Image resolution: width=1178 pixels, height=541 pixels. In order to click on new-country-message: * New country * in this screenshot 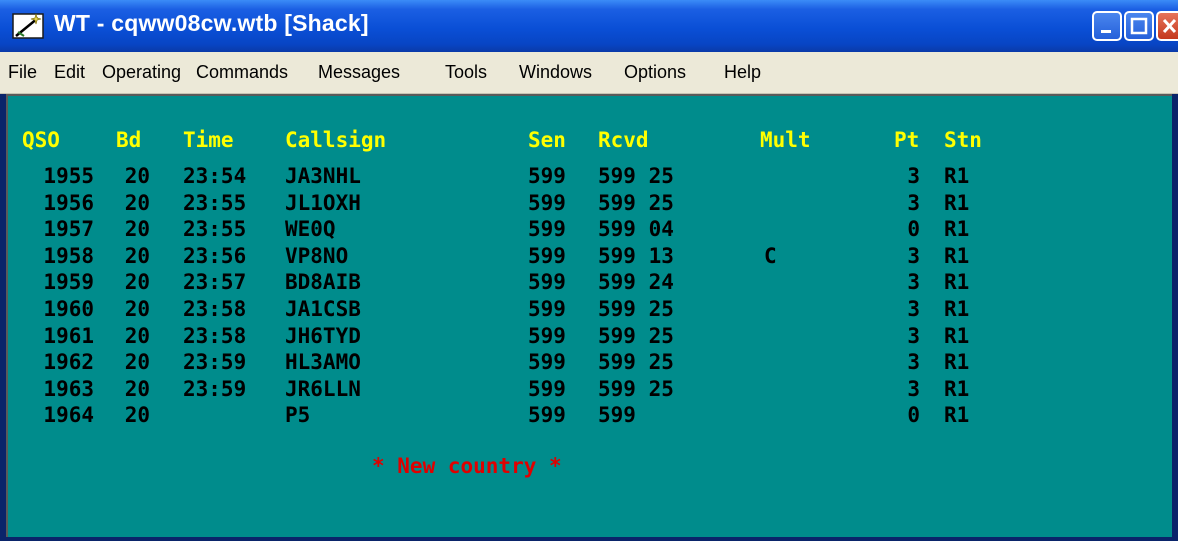, I will do `click(467, 466)`.